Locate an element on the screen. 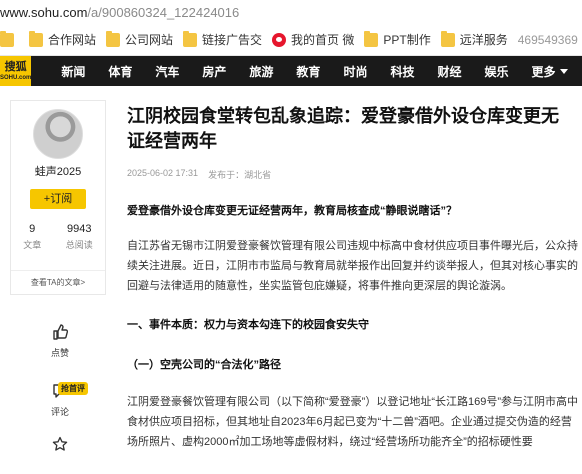 The image size is (582, 474). views-stat: 9943 总阅读 is located at coordinates (79, 236).